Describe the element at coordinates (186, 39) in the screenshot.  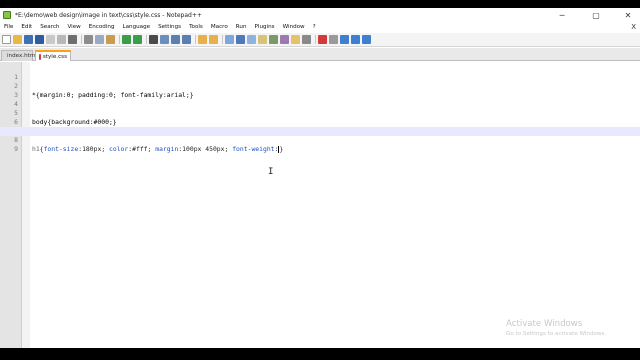
I see `zoom-out-icon` at that location.